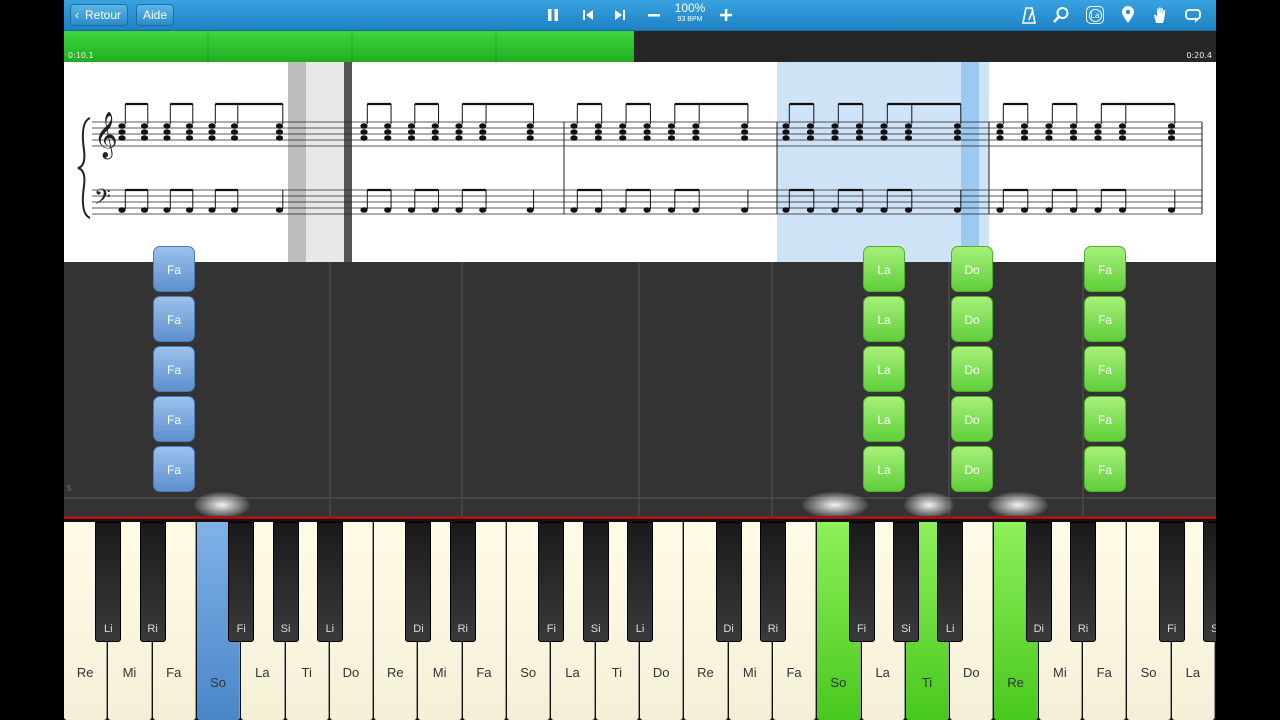  Describe the element at coordinates (297, 162) in the screenshot. I see `page-turn-shadow-left` at that location.